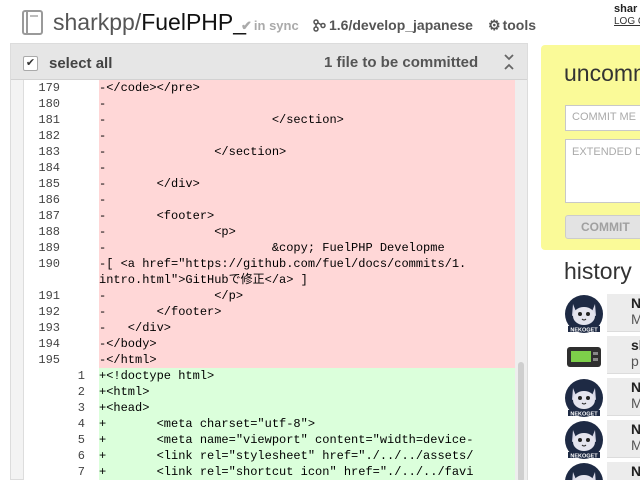 The width and height of the screenshot is (640, 480). I want to click on history-list: NEKOGETNMshpNEKOGETNMNEKOGETNMNEKOGETNM, so click(600, 386).